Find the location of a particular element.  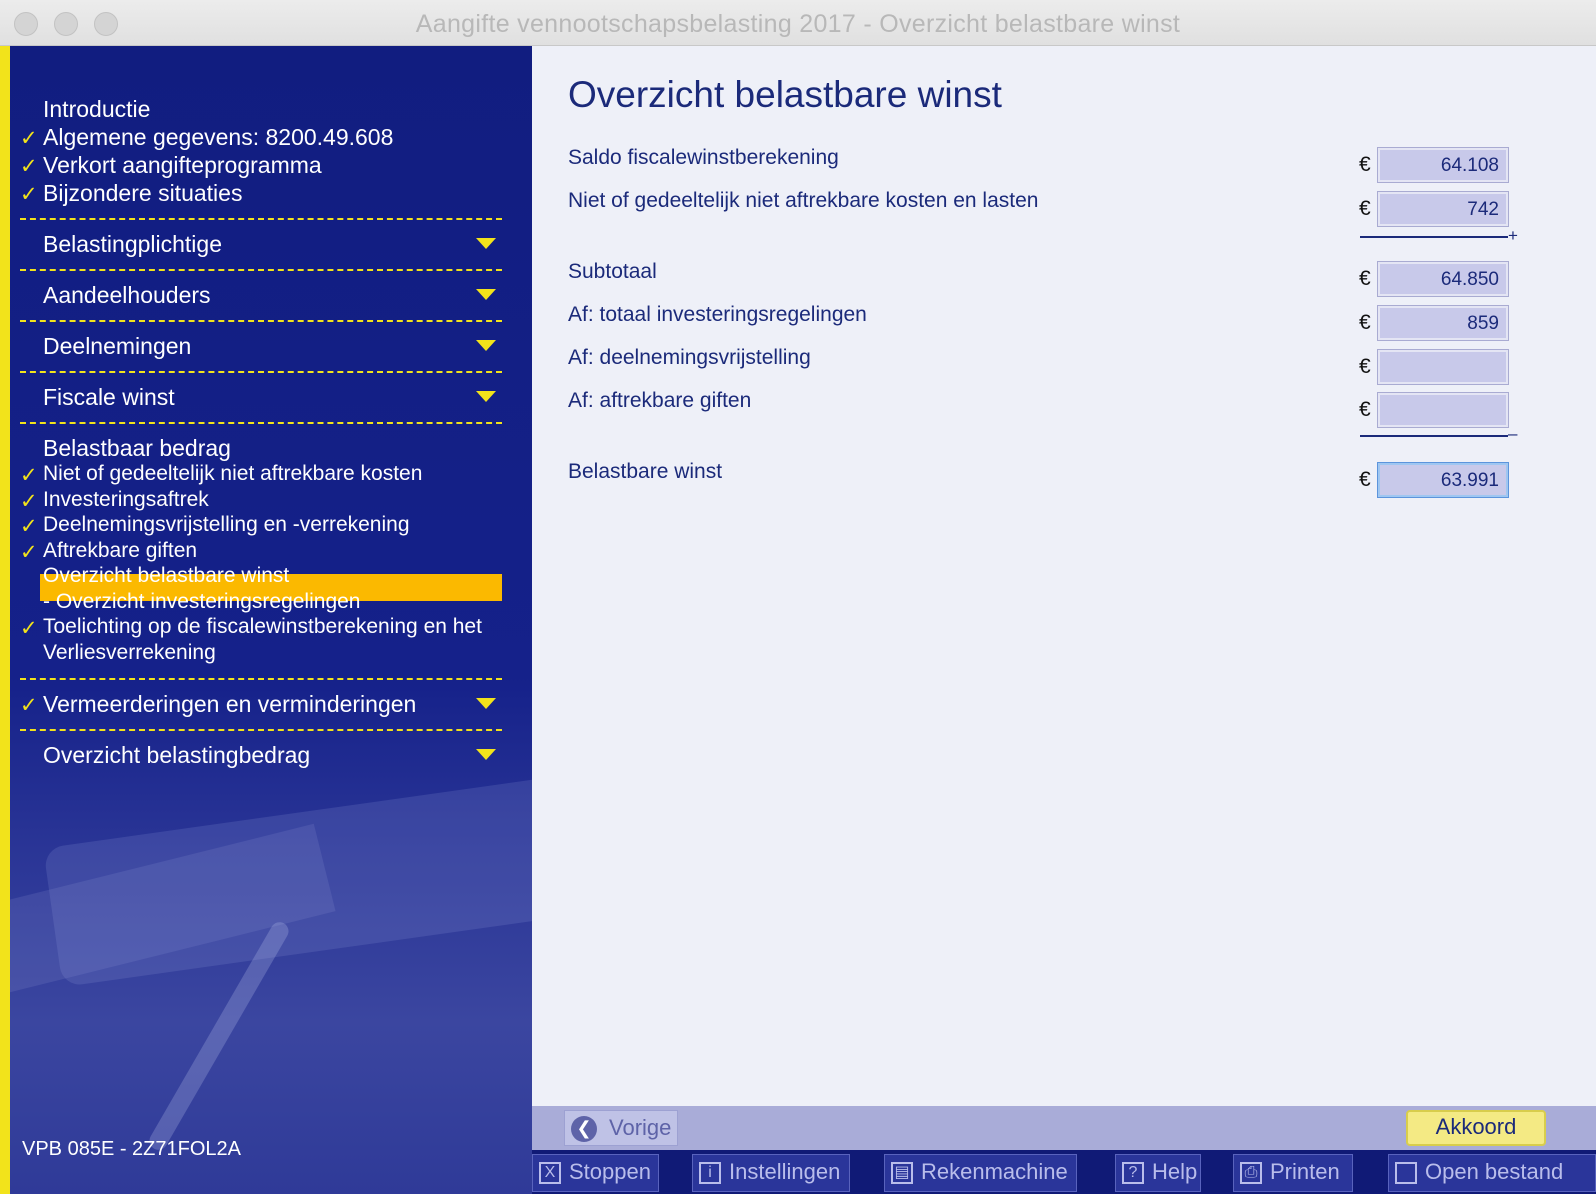

saldo-field: 64.108 is located at coordinates (1443, 165).